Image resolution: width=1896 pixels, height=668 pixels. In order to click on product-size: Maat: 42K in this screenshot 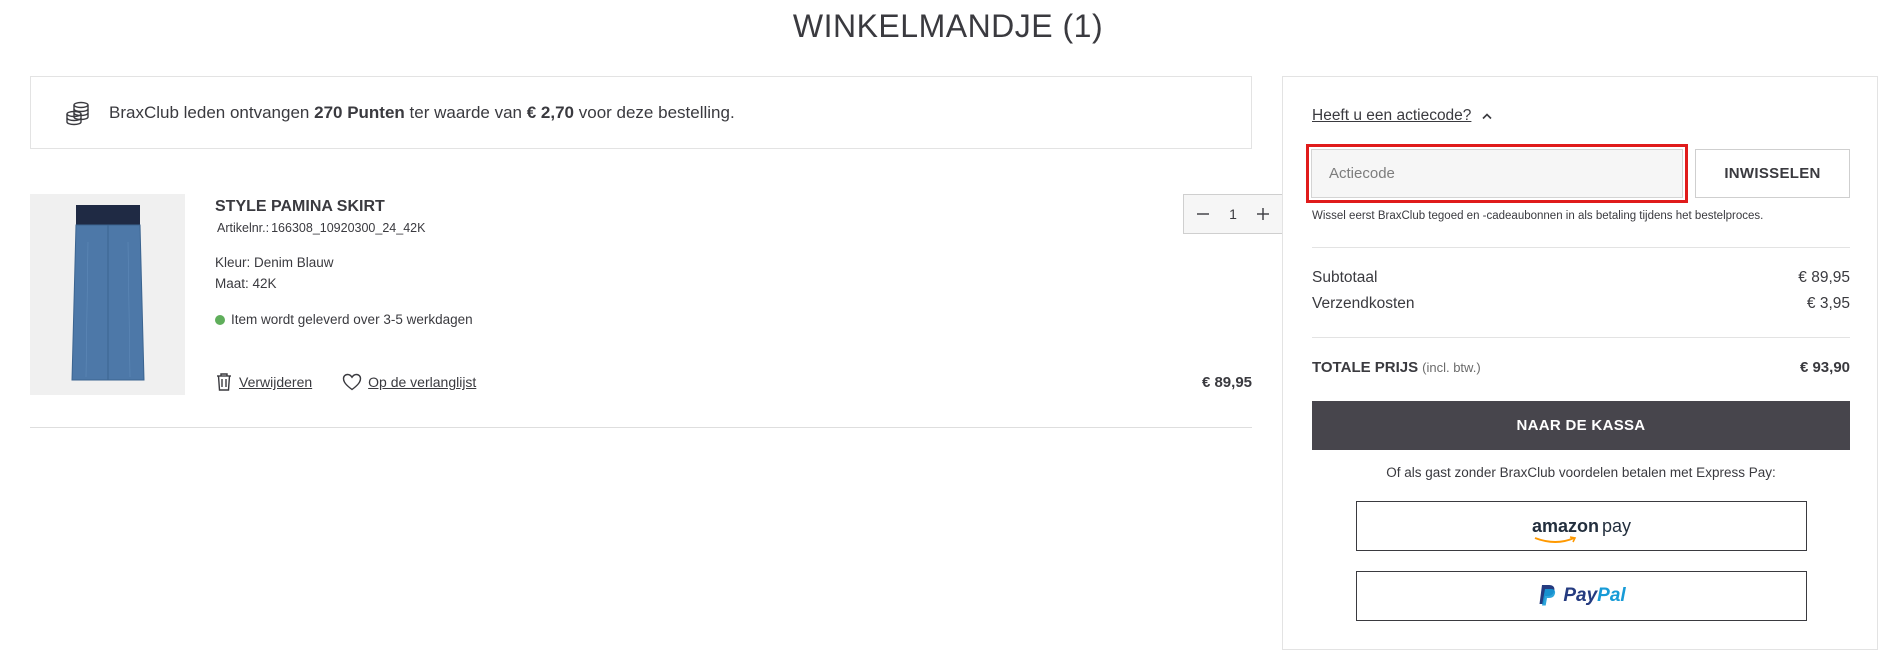, I will do `click(246, 283)`.